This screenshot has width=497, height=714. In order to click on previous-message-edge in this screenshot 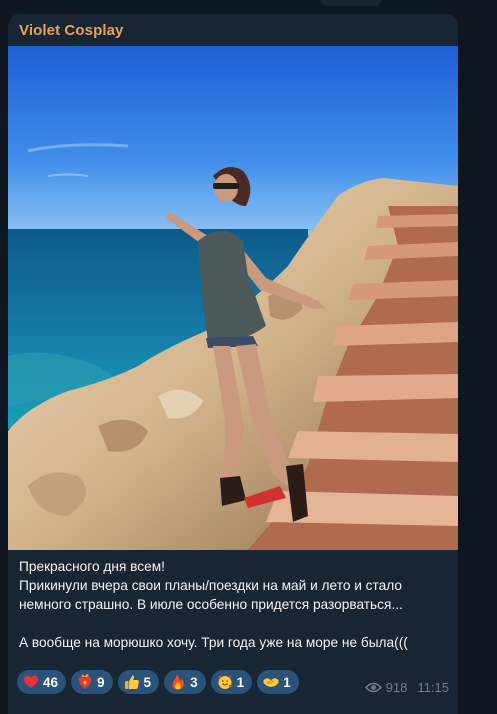, I will do `click(351, 3)`.